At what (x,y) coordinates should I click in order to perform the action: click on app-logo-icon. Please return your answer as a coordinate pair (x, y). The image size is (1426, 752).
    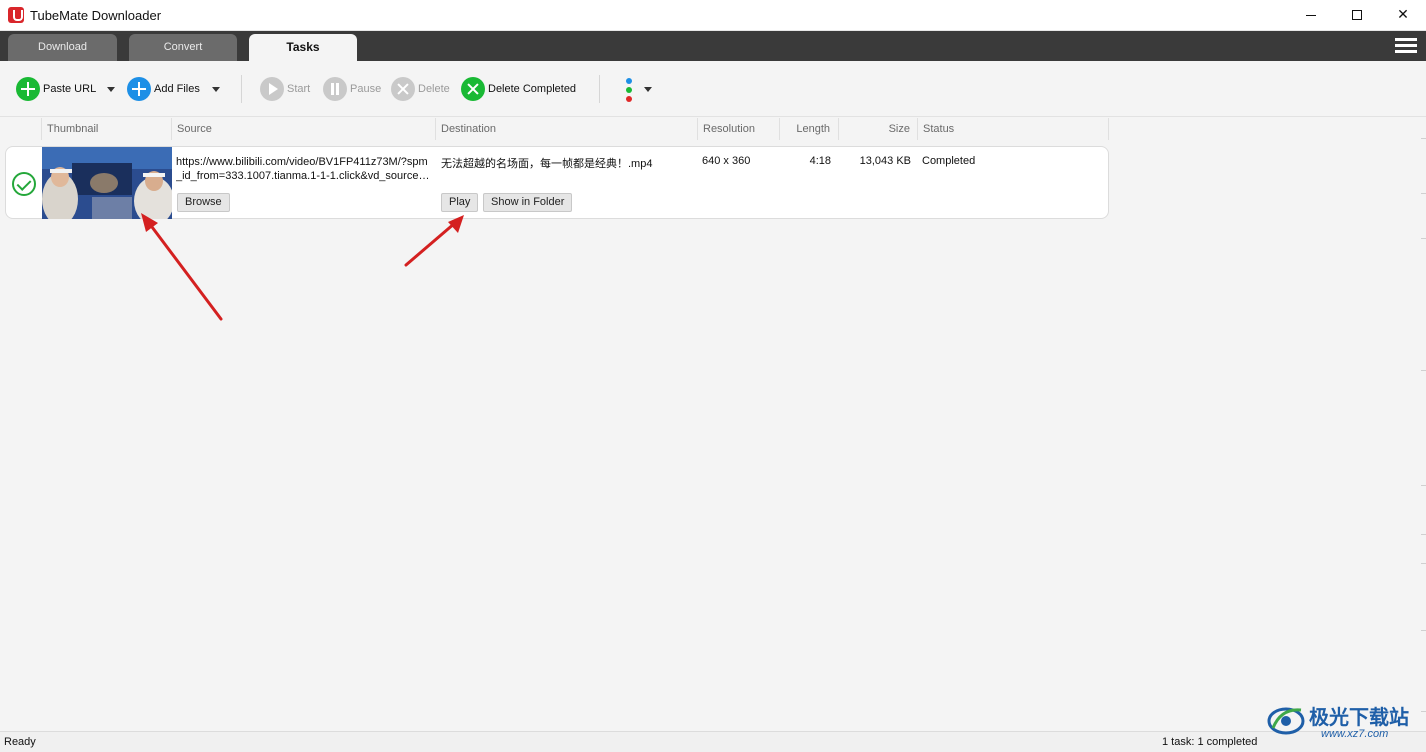
    Looking at the image, I should click on (16, 15).